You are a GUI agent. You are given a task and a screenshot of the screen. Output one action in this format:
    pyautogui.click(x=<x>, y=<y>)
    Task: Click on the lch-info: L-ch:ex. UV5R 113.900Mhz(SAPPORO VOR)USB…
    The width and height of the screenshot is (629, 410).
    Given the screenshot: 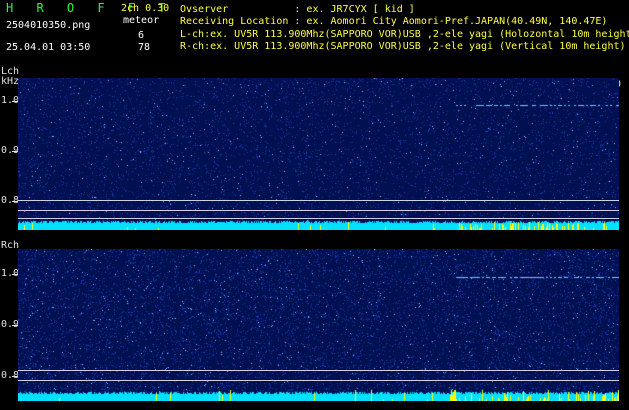 What is the action you would take?
    pyautogui.click(x=404, y=34)
    